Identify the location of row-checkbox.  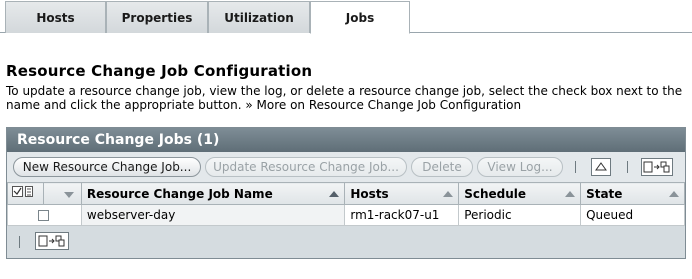
(43, 215).